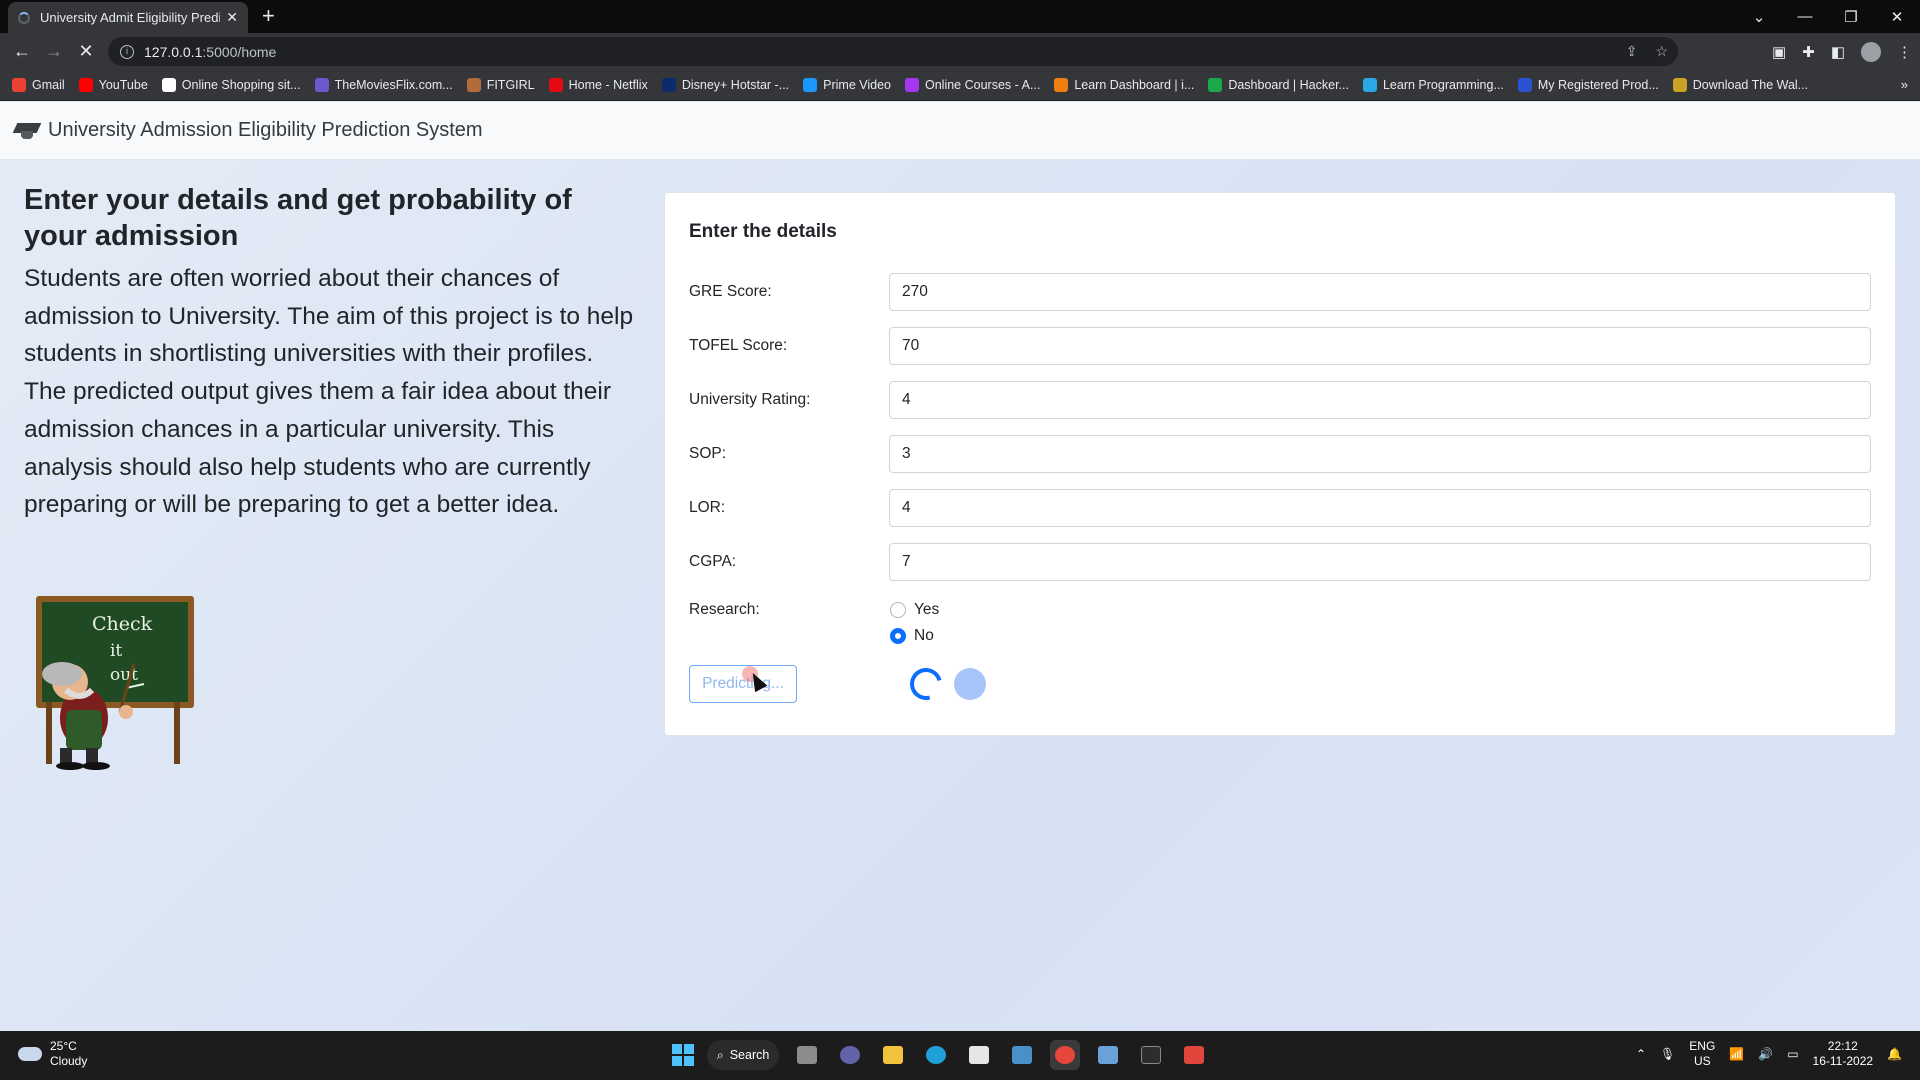  I want to click on radio-unchecked-icon, so click(898, 610).